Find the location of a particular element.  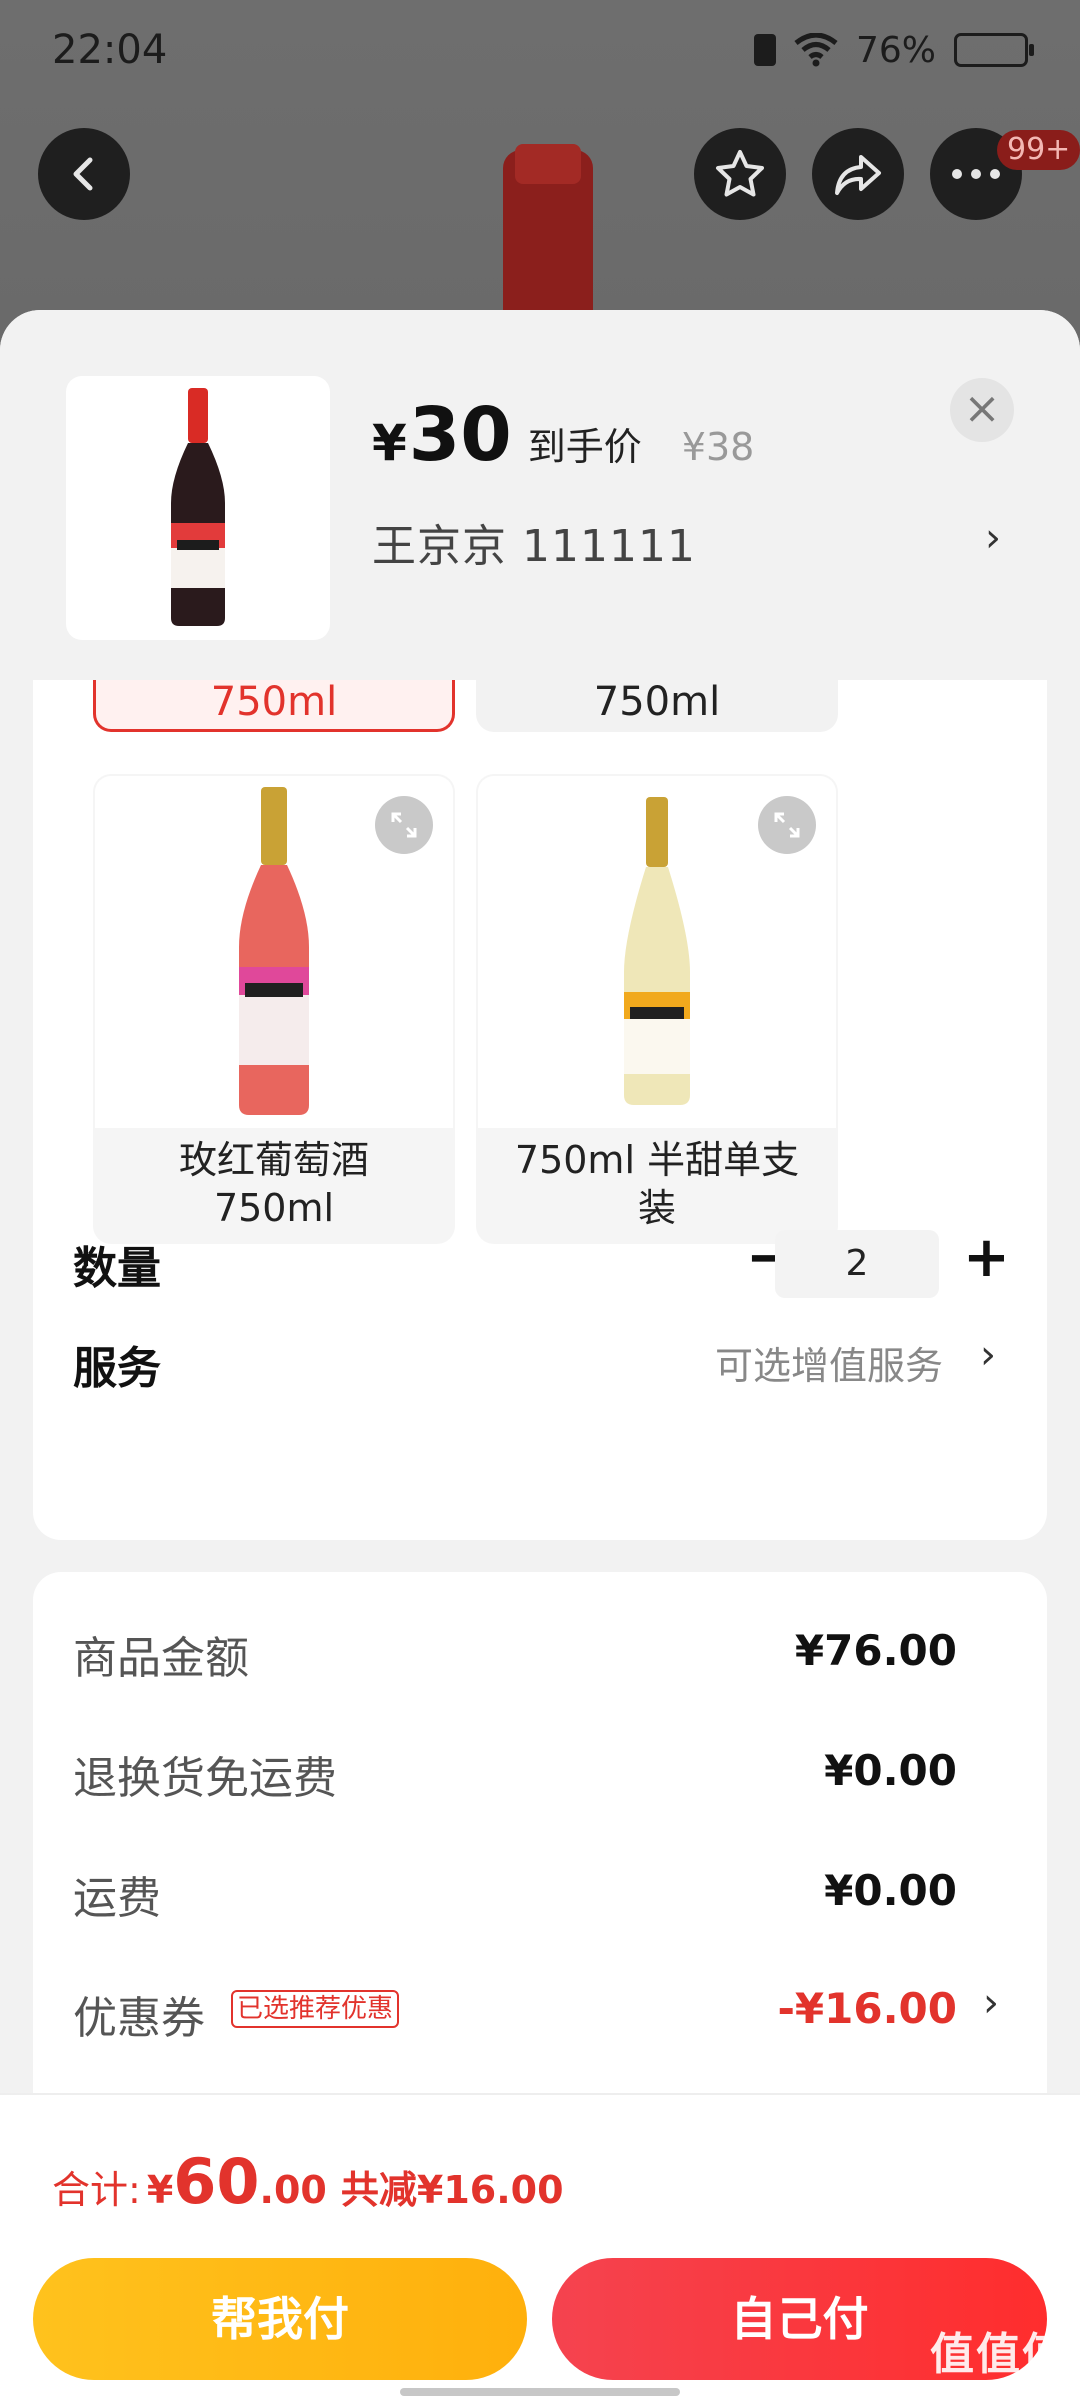

wifi-icon is located at coordinates (816, 50).